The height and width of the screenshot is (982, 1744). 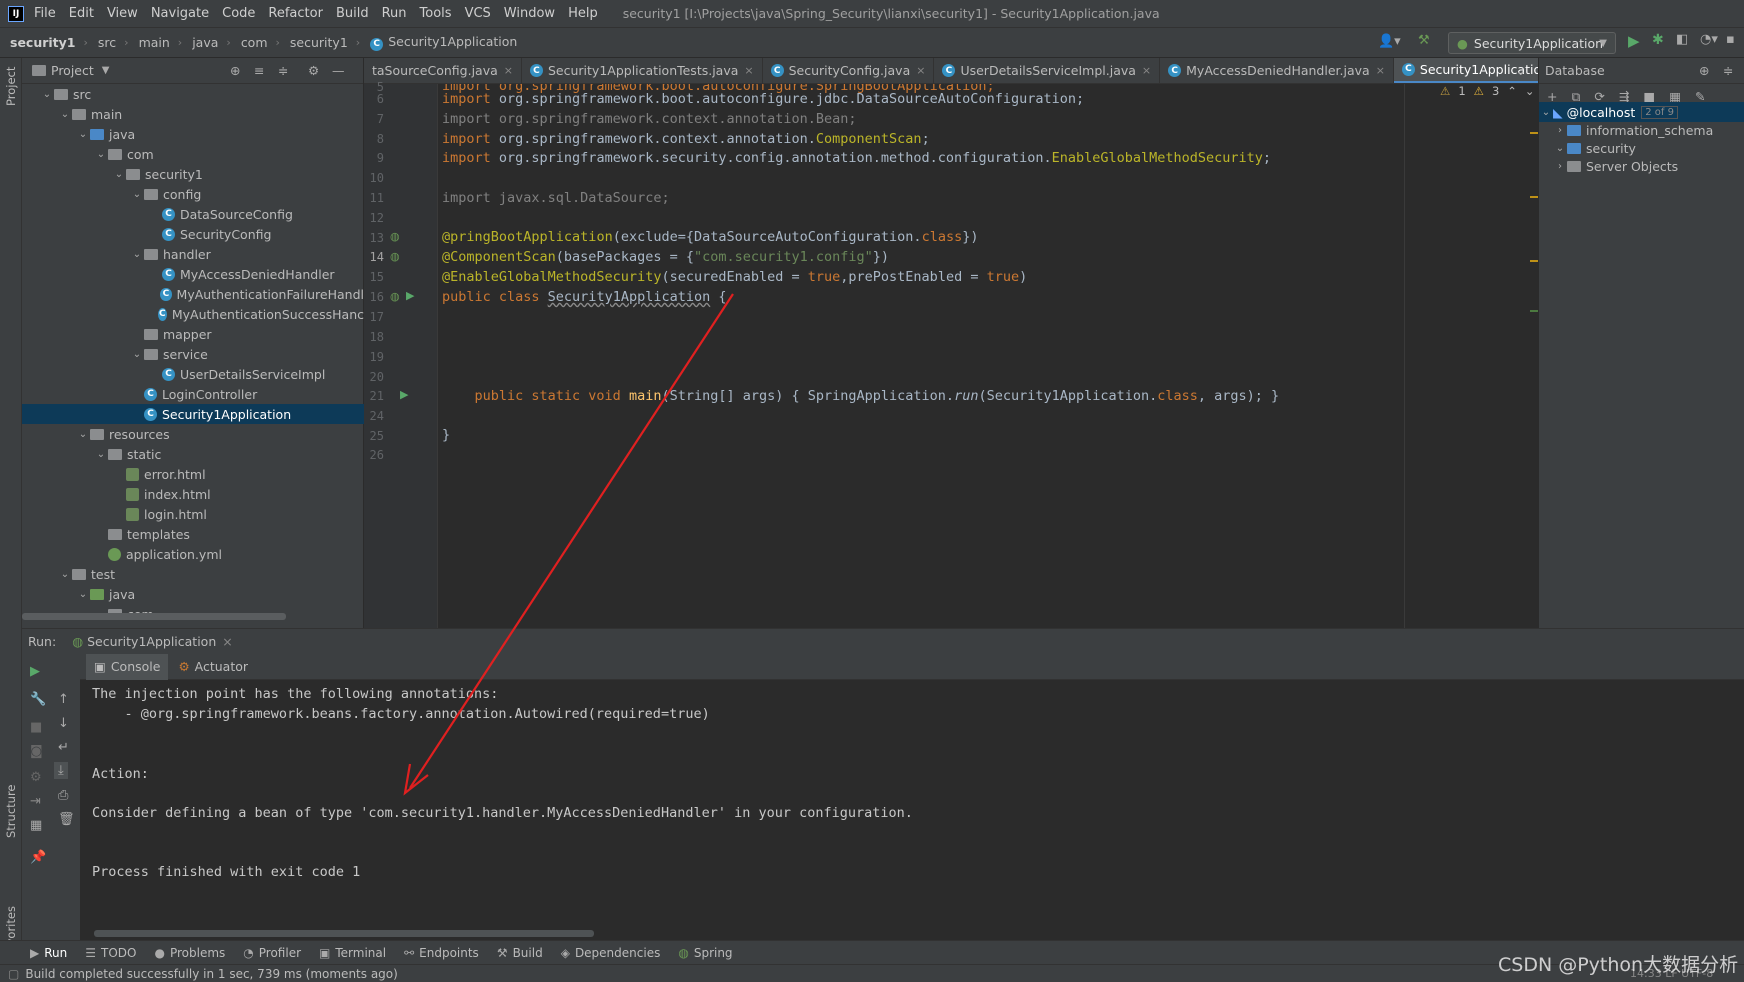 I want to click on tree-item: C MyAccessDeniedHandler, so click(x=193, y=274).